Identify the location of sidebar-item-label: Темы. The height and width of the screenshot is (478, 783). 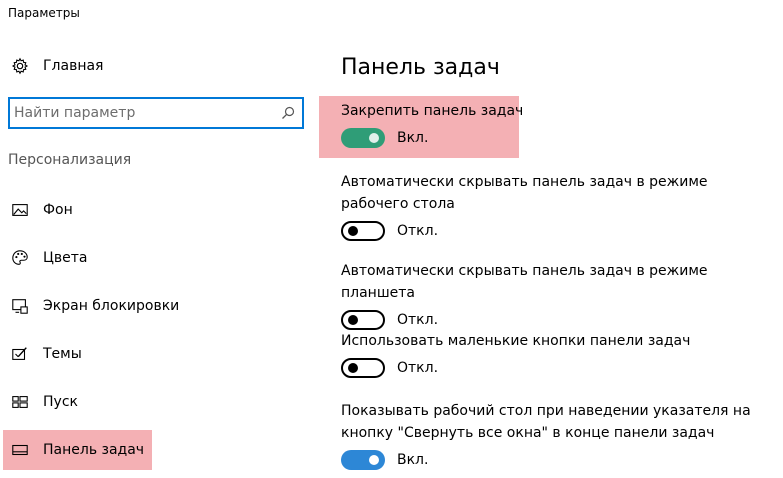
(62, 354).